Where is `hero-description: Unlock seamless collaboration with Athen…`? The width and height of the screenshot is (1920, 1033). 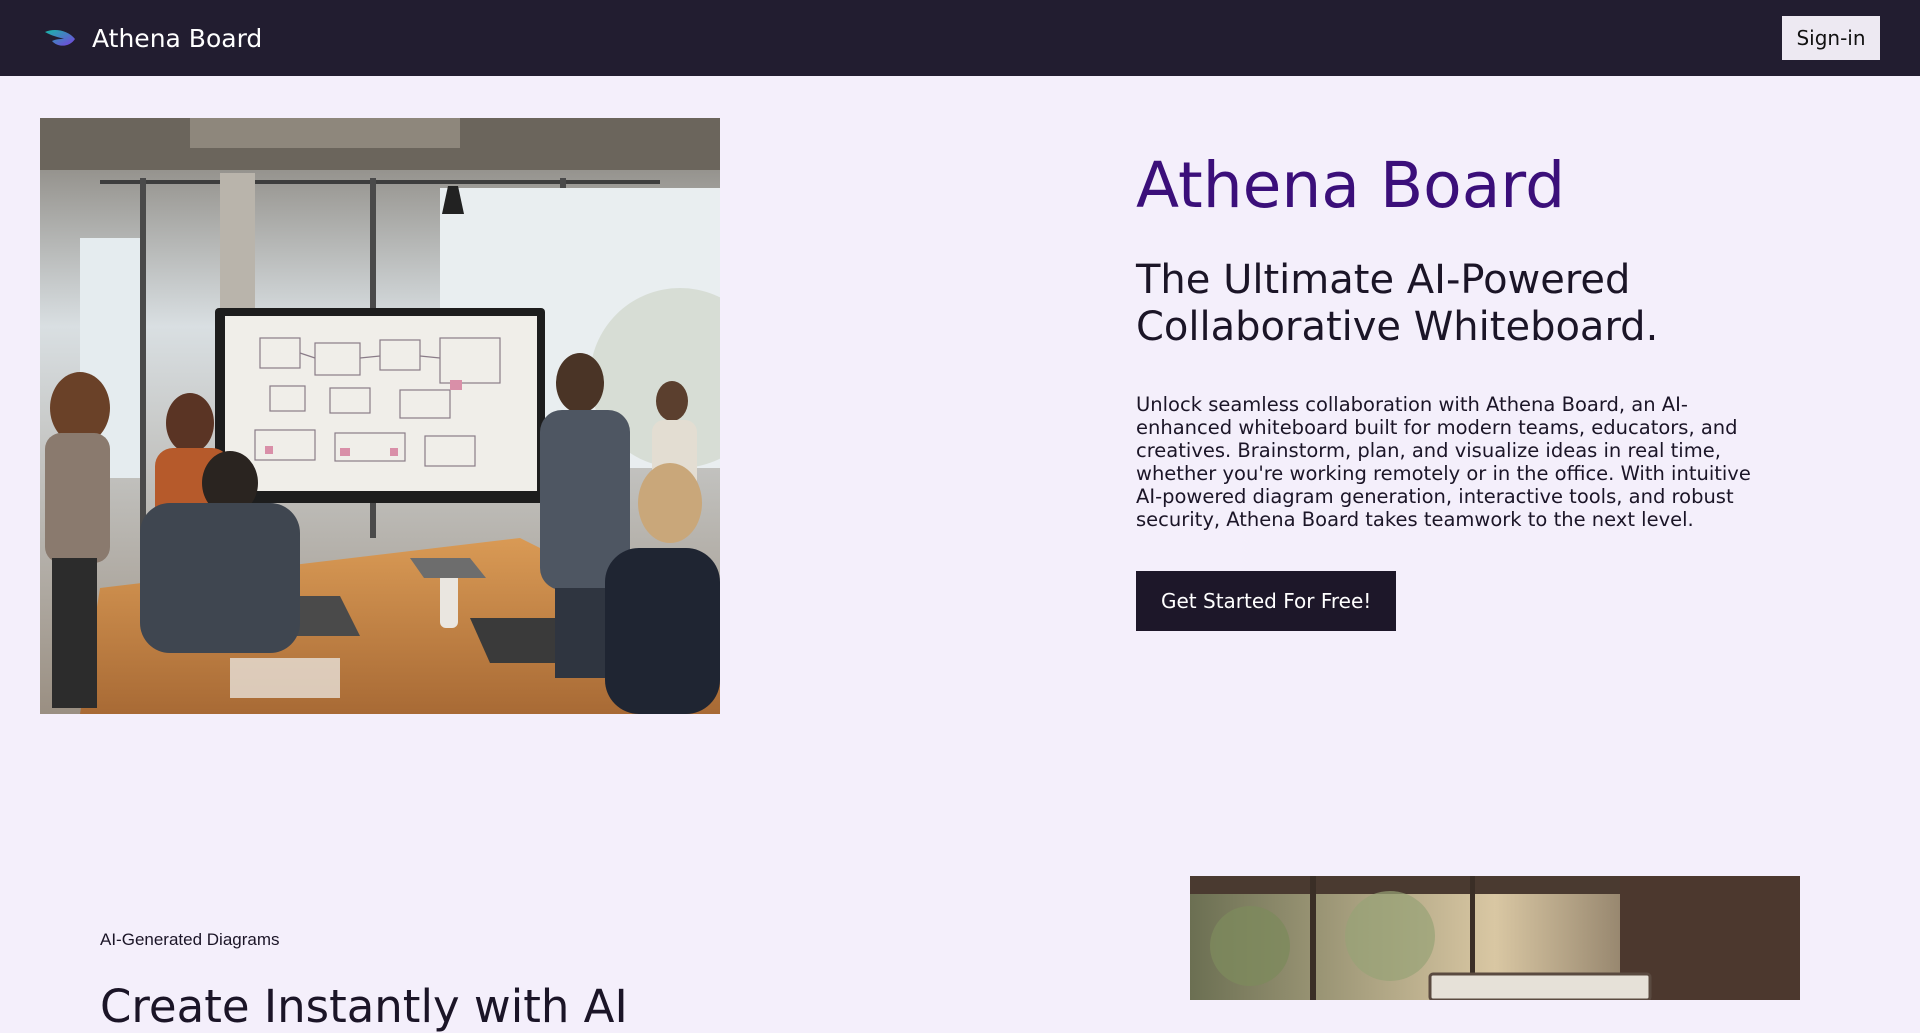
hero-description: Unlock seamless collaboration with Athen… is located at coordinates (1443, 462).